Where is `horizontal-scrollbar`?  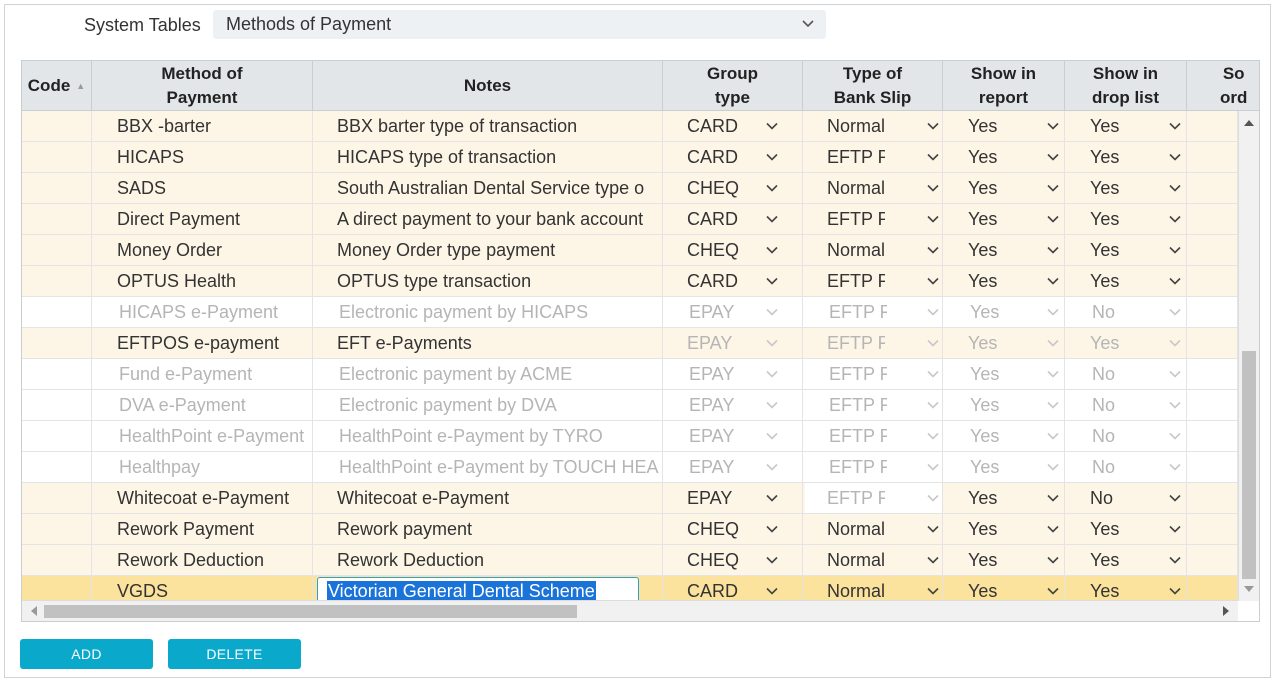 horizontal-scrollbar is located at coordinates (630, 610).